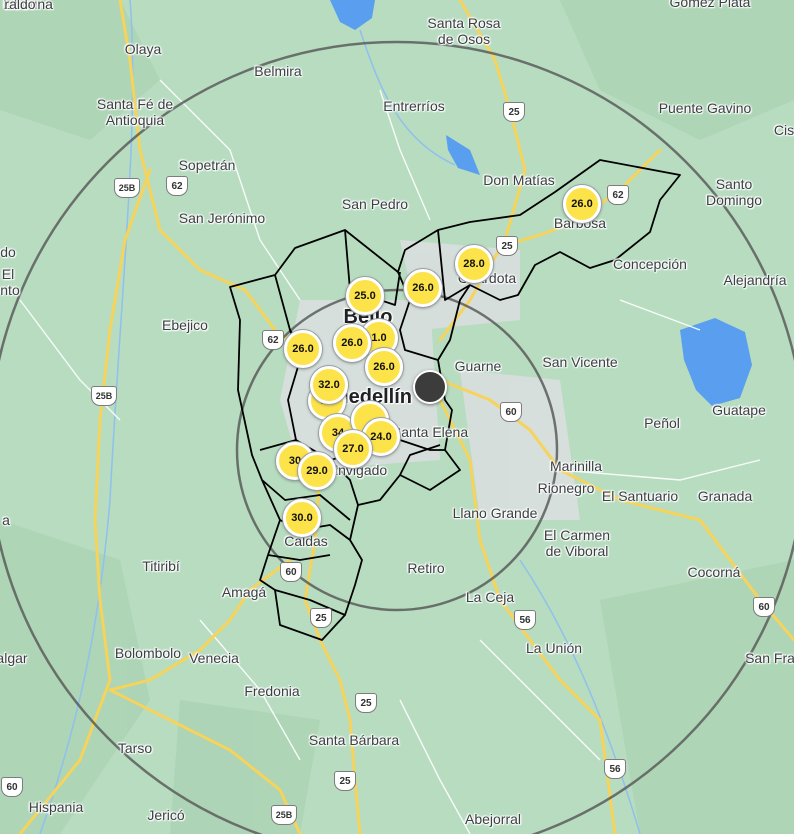 The image size is (794, 834). I want to click on place-label: La Ceja, so click(490, 597).